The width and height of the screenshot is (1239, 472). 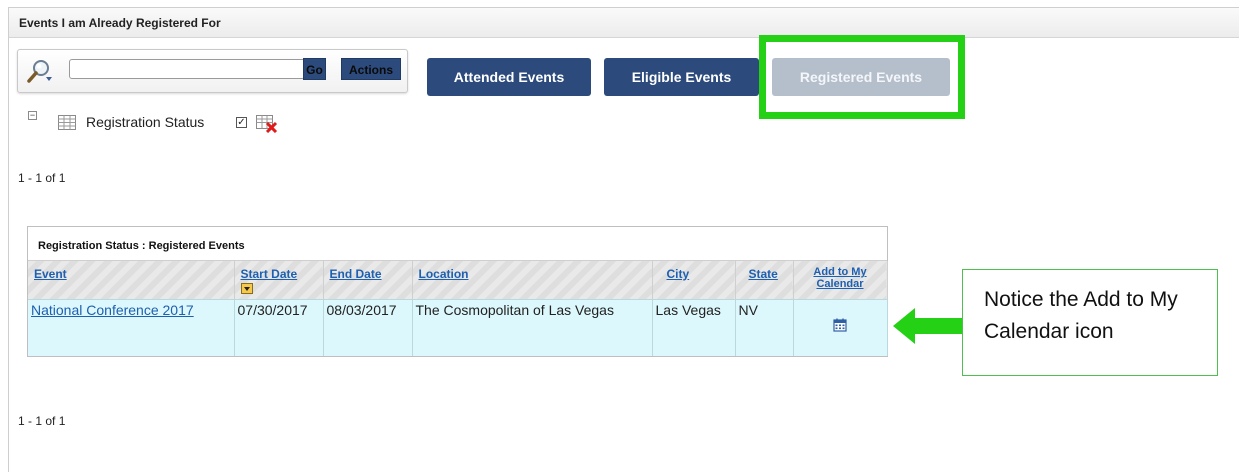 I want to click on event-cell: National Conference 2017, so click(x=131, y=327).